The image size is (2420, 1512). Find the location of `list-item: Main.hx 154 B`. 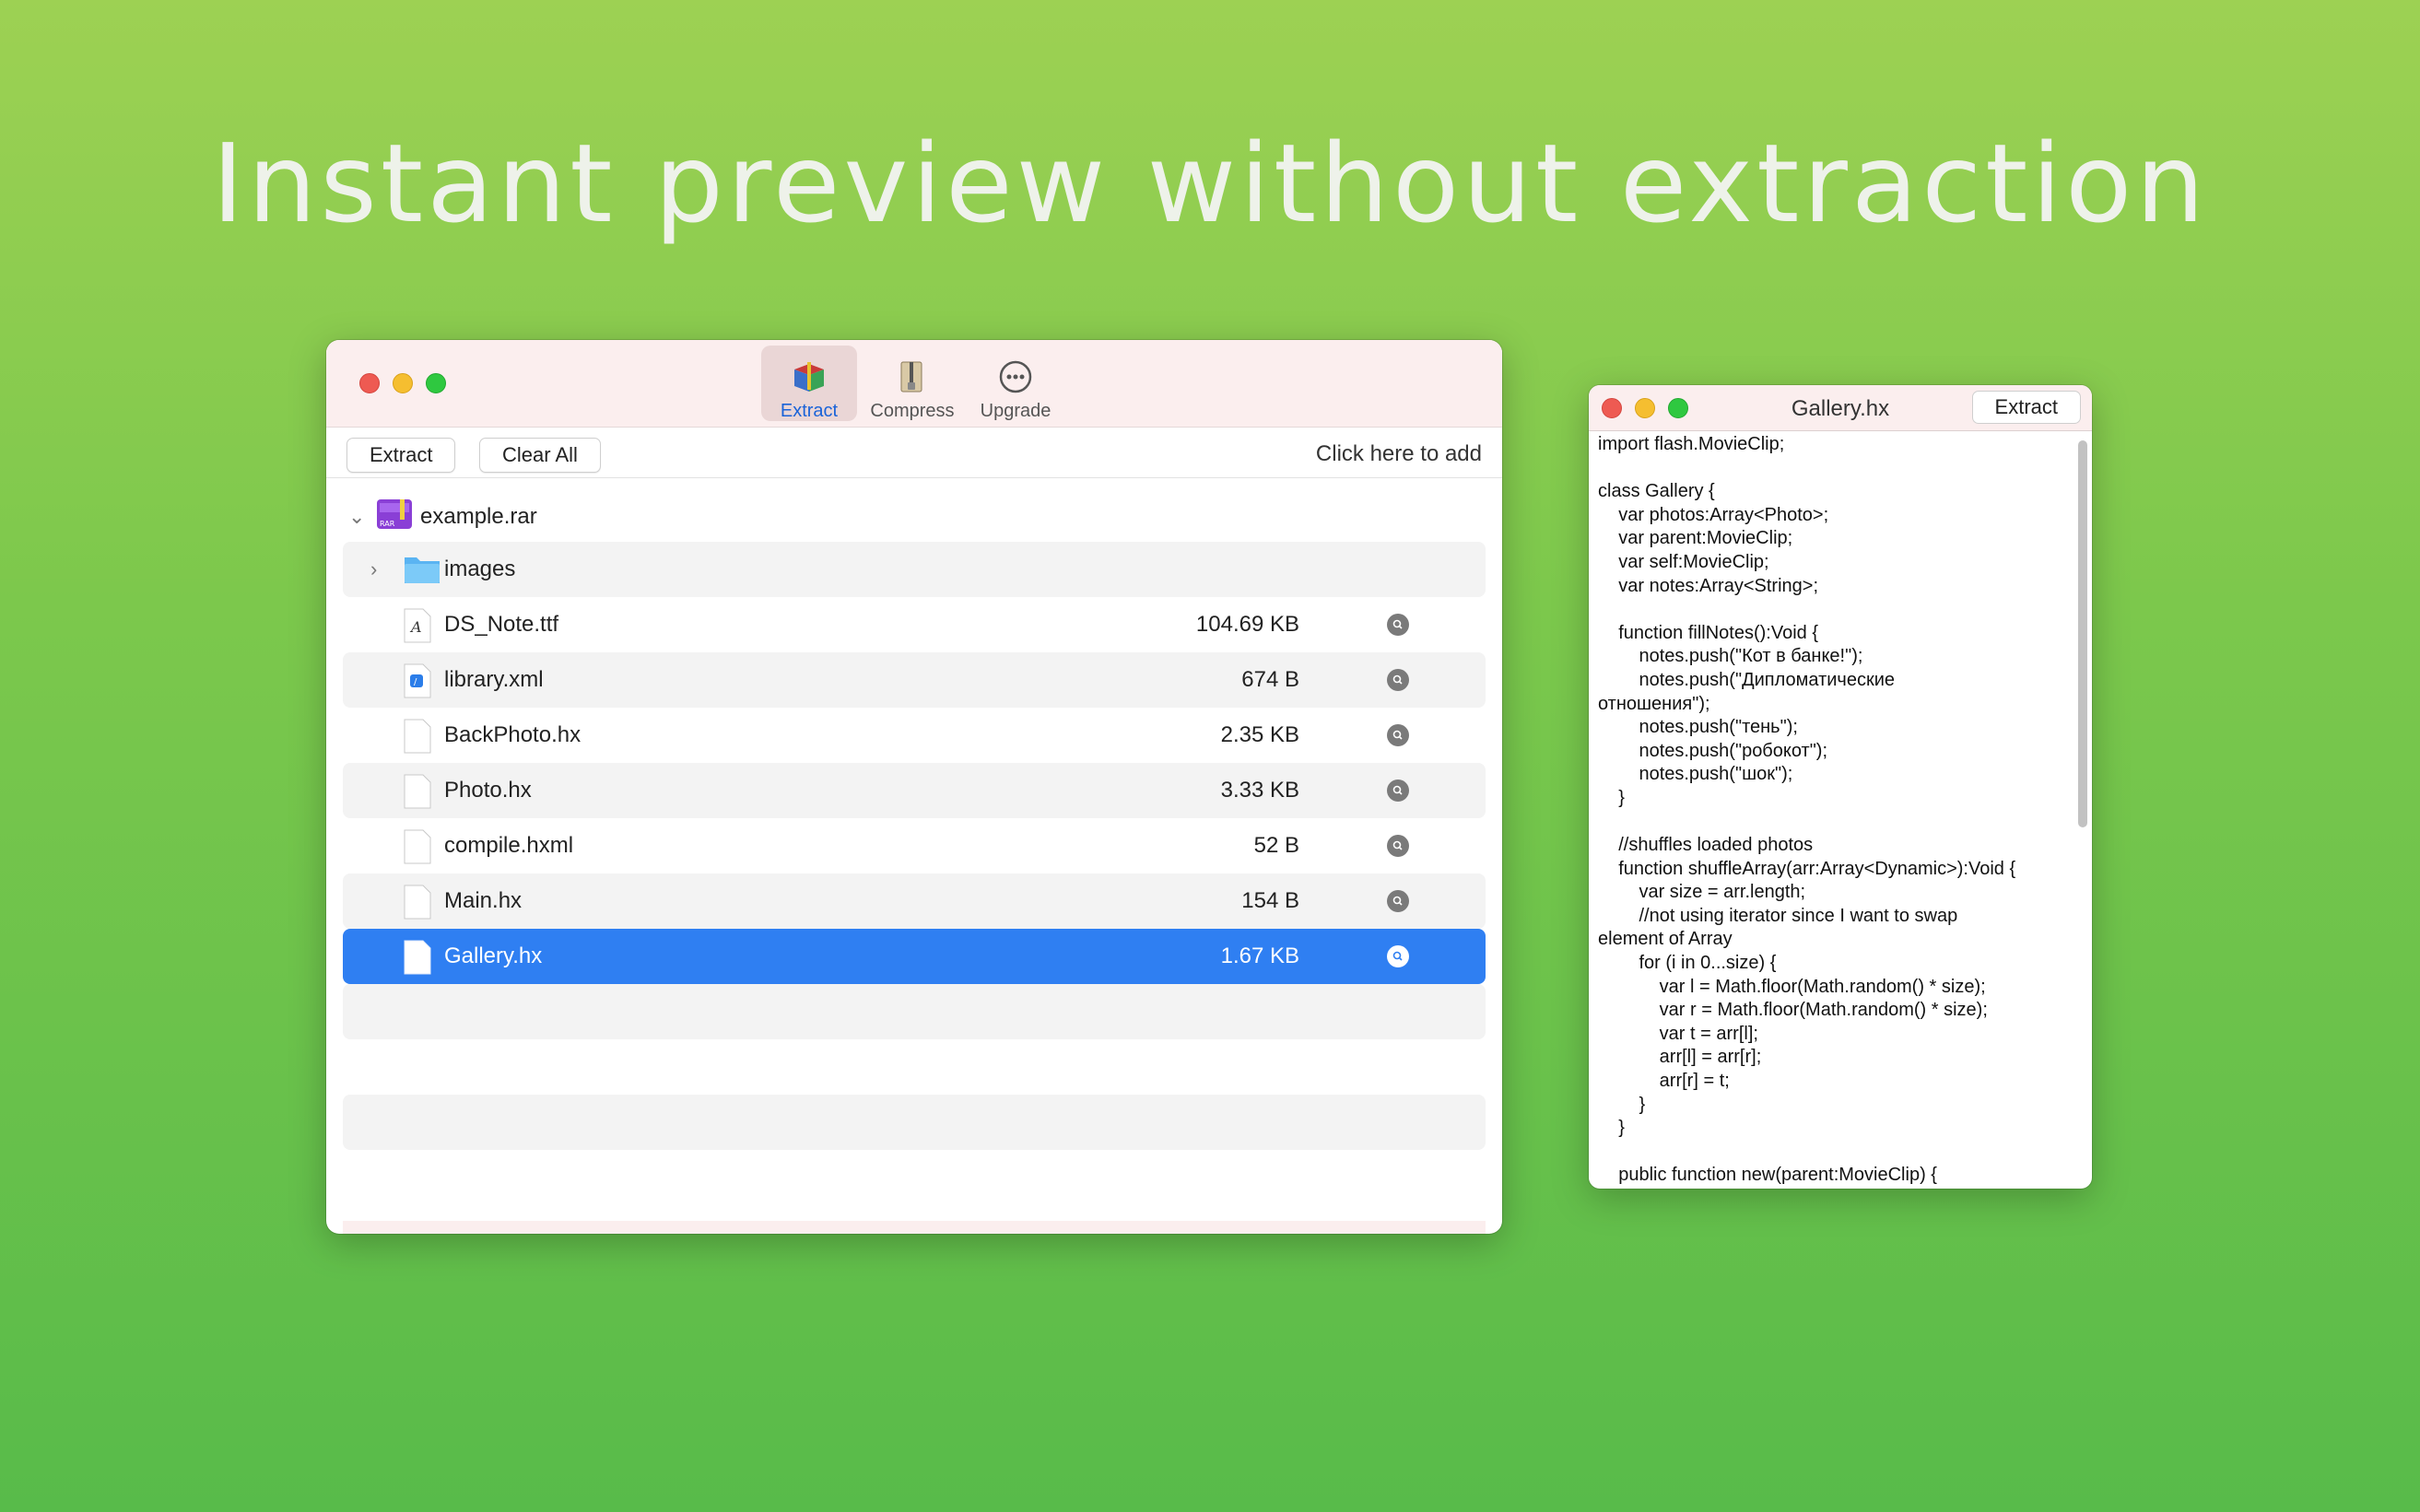

list-item: Main.hx 154 B is located at coordinates (915, 901).